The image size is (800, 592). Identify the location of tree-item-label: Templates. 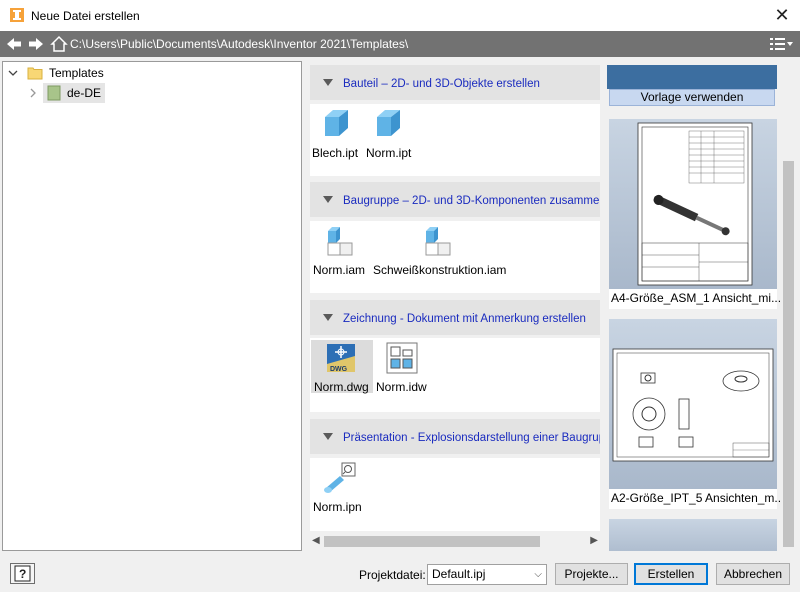
(76, 73).